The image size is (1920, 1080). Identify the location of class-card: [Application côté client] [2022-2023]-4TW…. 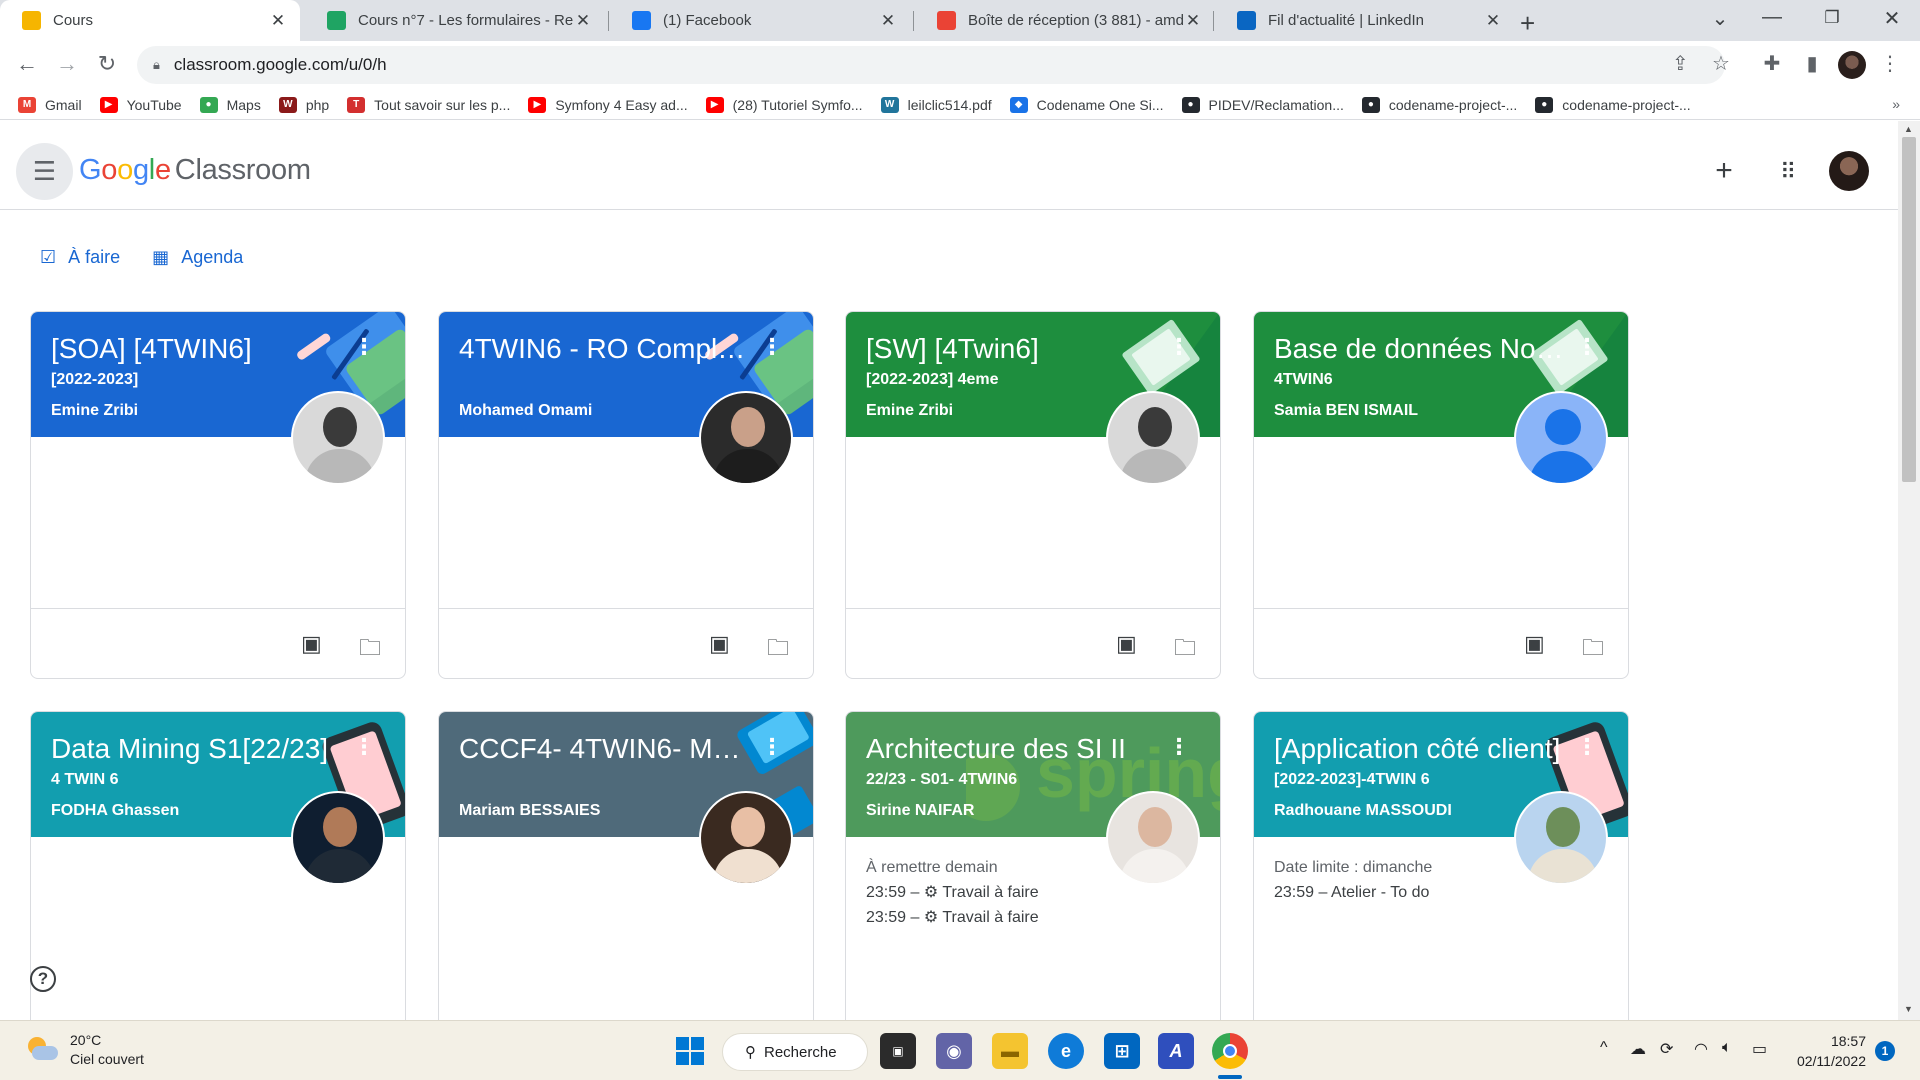
(1441, 871).